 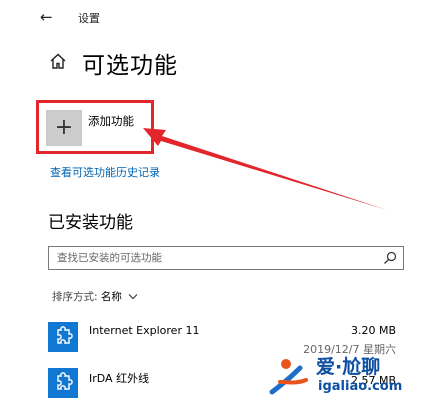 I want to click on chevron-down-icon, so click(x=133, y=296).